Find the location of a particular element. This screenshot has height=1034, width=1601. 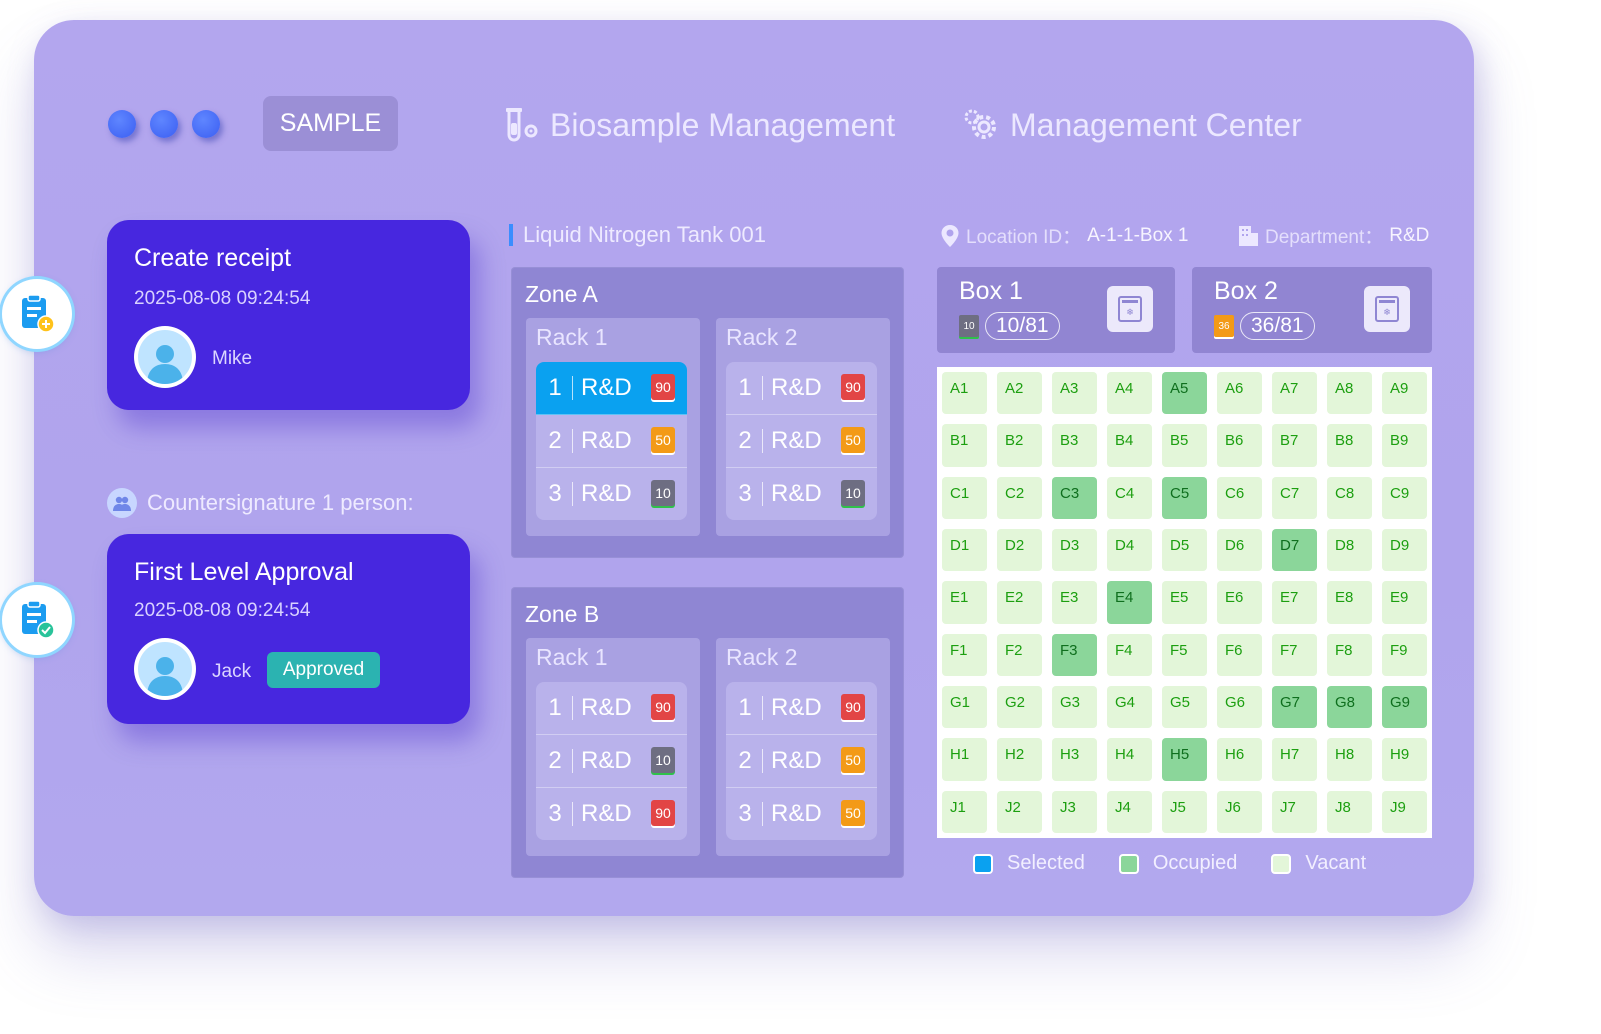

slot-d2: D2 is located at coordinates (1019, 550).